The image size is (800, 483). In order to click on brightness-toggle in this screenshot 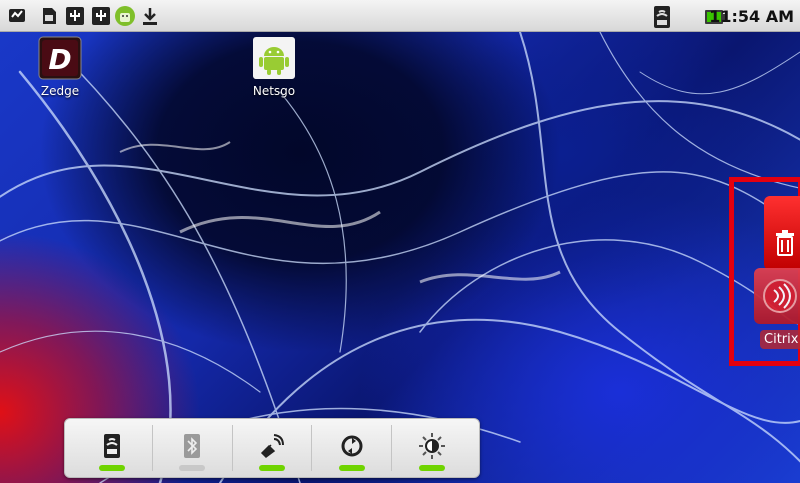, I will do `click(431, 448)`.